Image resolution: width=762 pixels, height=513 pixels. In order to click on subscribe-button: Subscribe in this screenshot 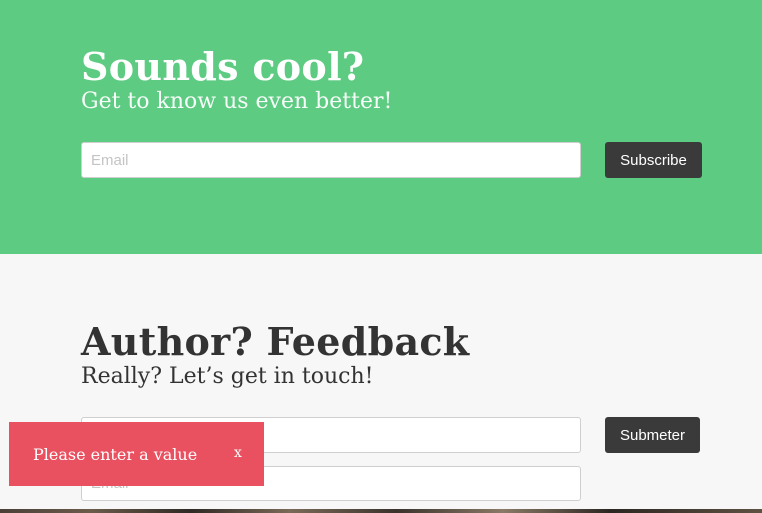, I will do `click(653, 160)`.